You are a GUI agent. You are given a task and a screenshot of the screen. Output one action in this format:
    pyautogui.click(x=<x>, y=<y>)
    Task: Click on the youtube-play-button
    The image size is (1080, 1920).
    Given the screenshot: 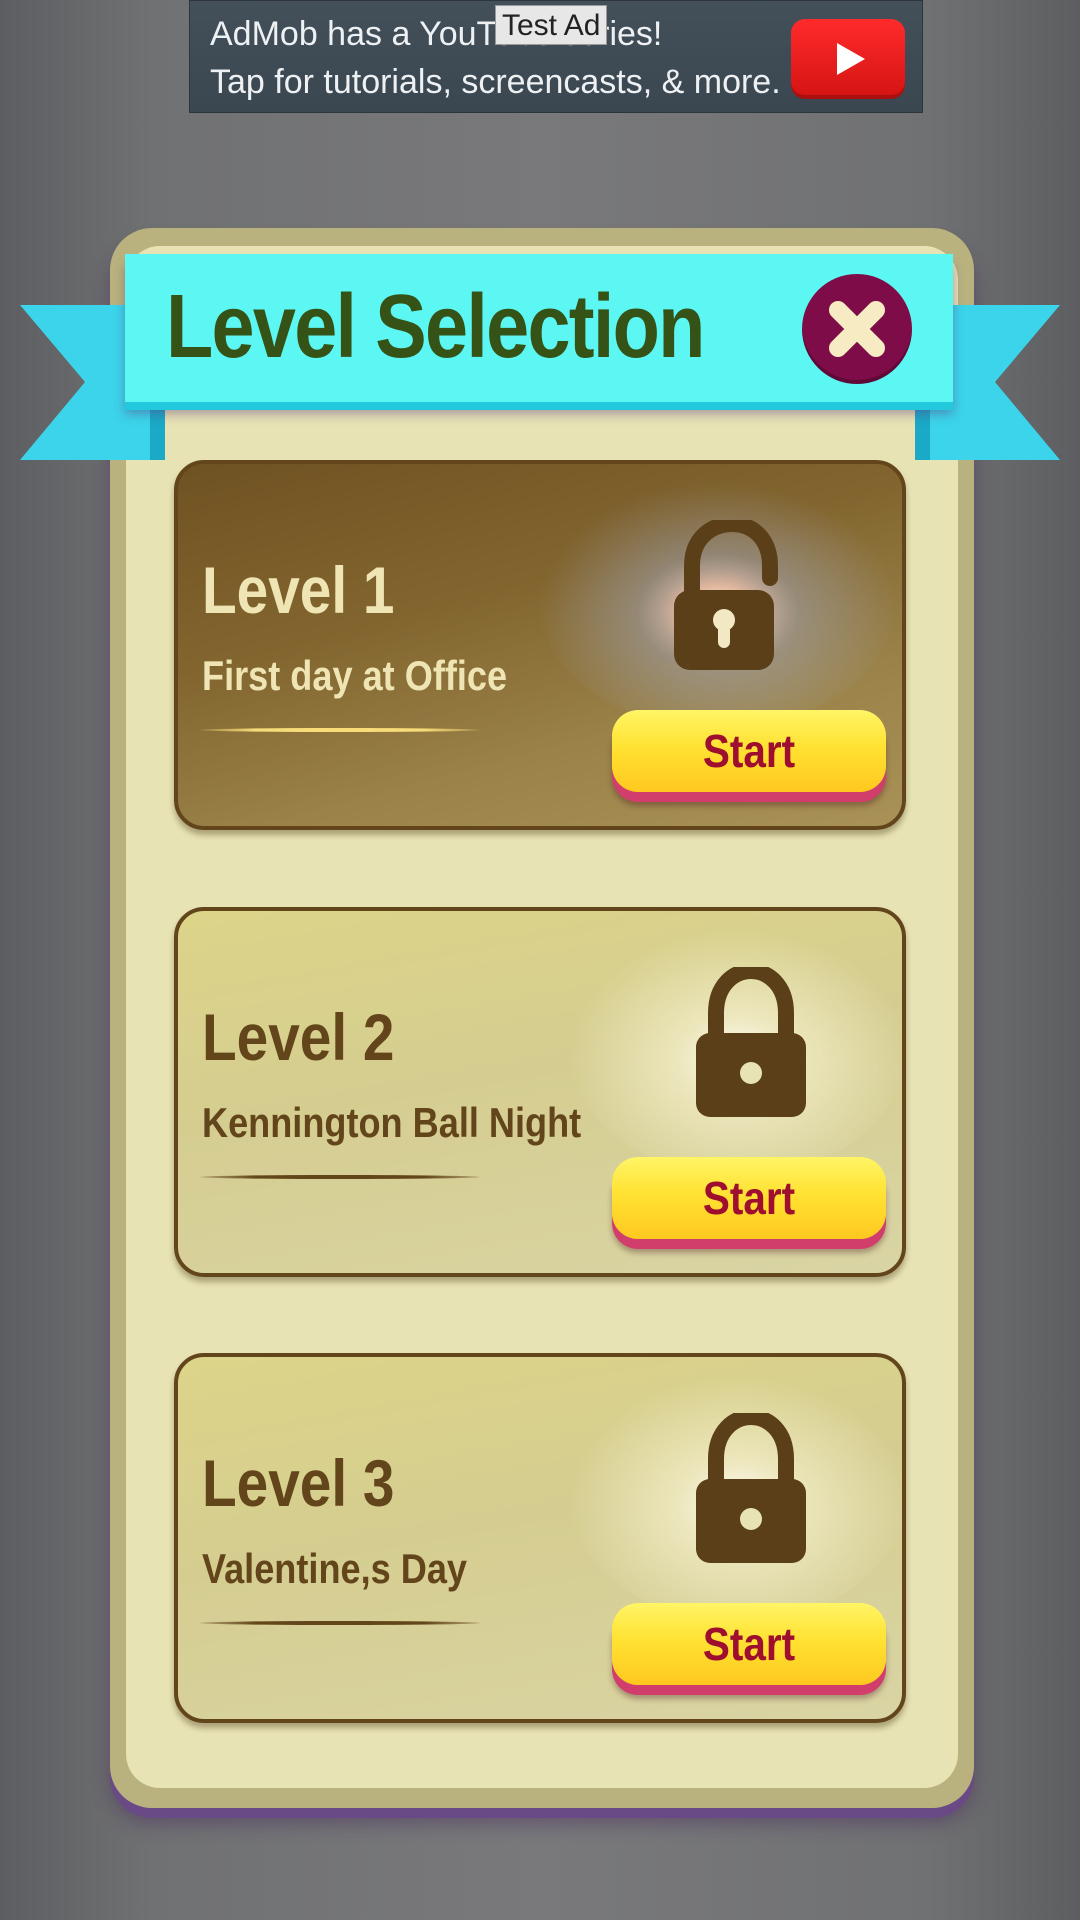 What is the action you would take?
    pyautogui.click(x=848, y=59)
    